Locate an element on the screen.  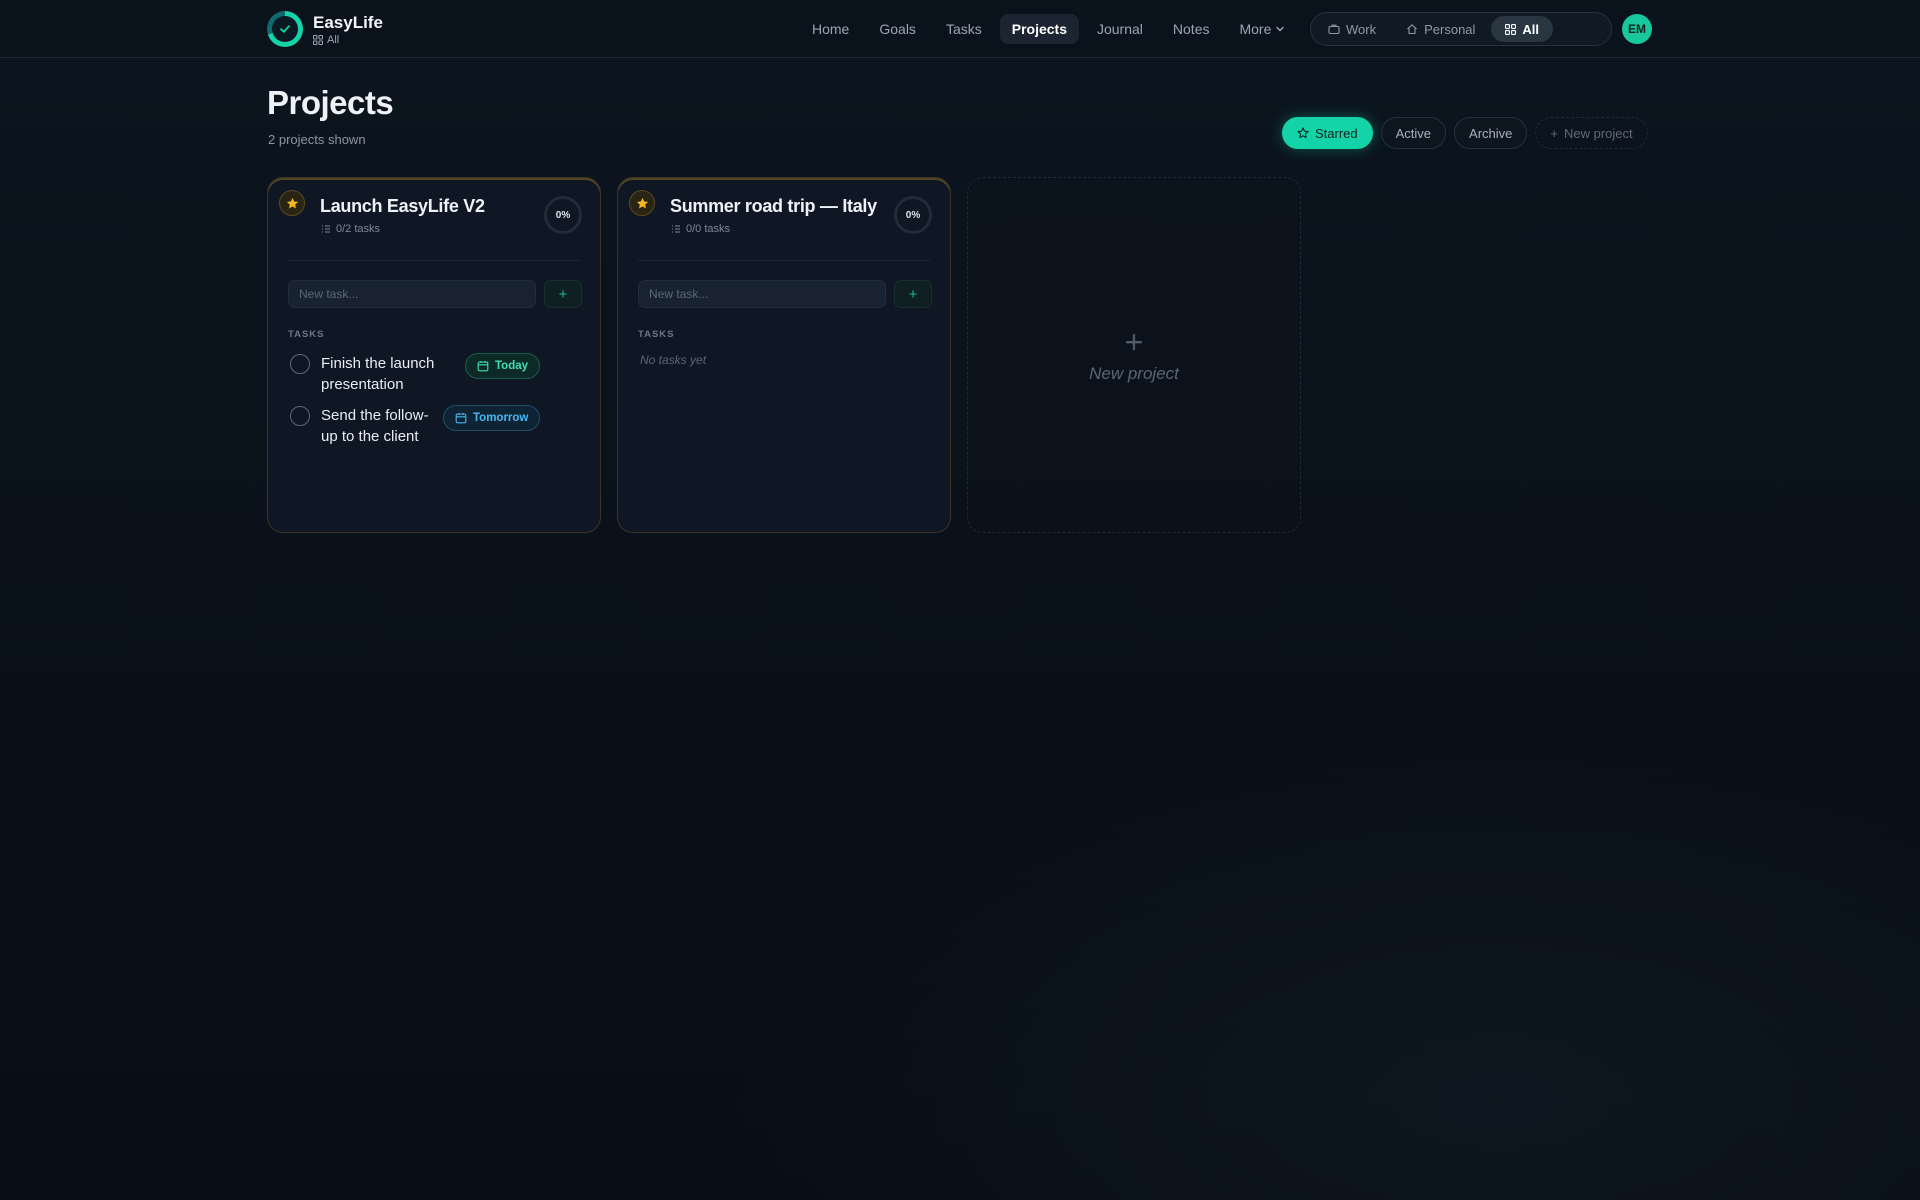
brand: EasyLife All is located at coordinates (325, 29).